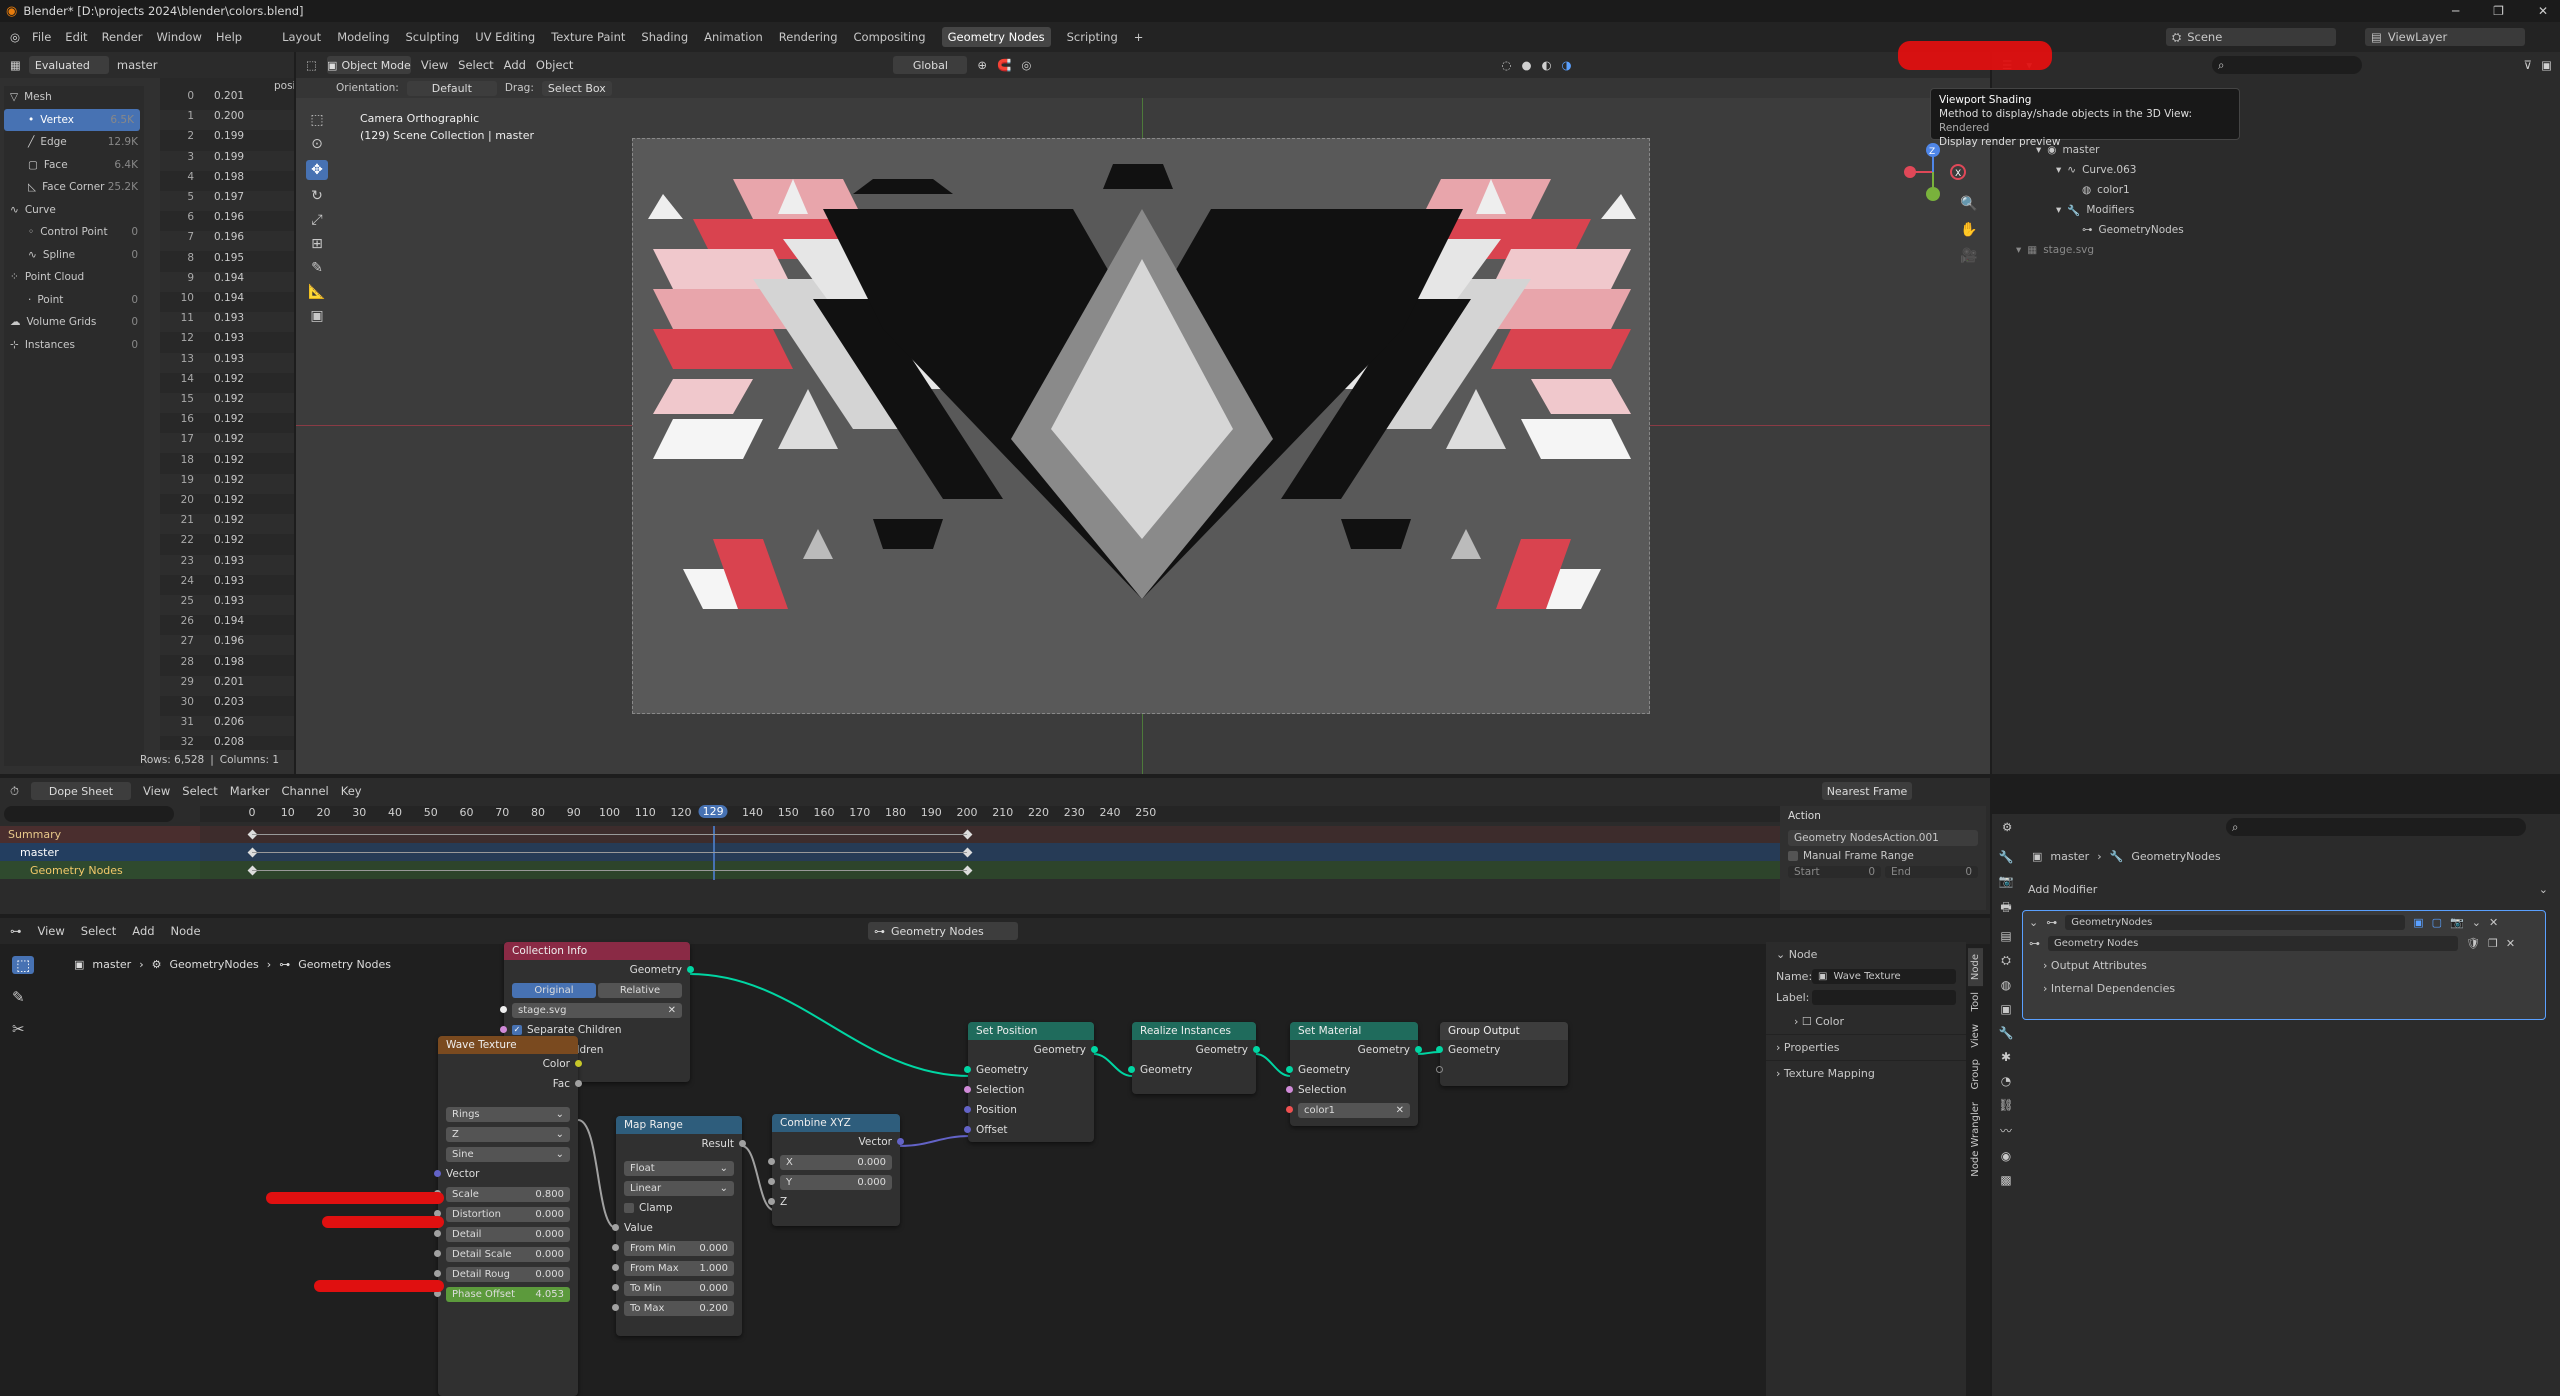  What do you see at coordinates (836, 1162) in the screenshot?
I see `x-field: X 0.000` at bounding box center [836, 1162].